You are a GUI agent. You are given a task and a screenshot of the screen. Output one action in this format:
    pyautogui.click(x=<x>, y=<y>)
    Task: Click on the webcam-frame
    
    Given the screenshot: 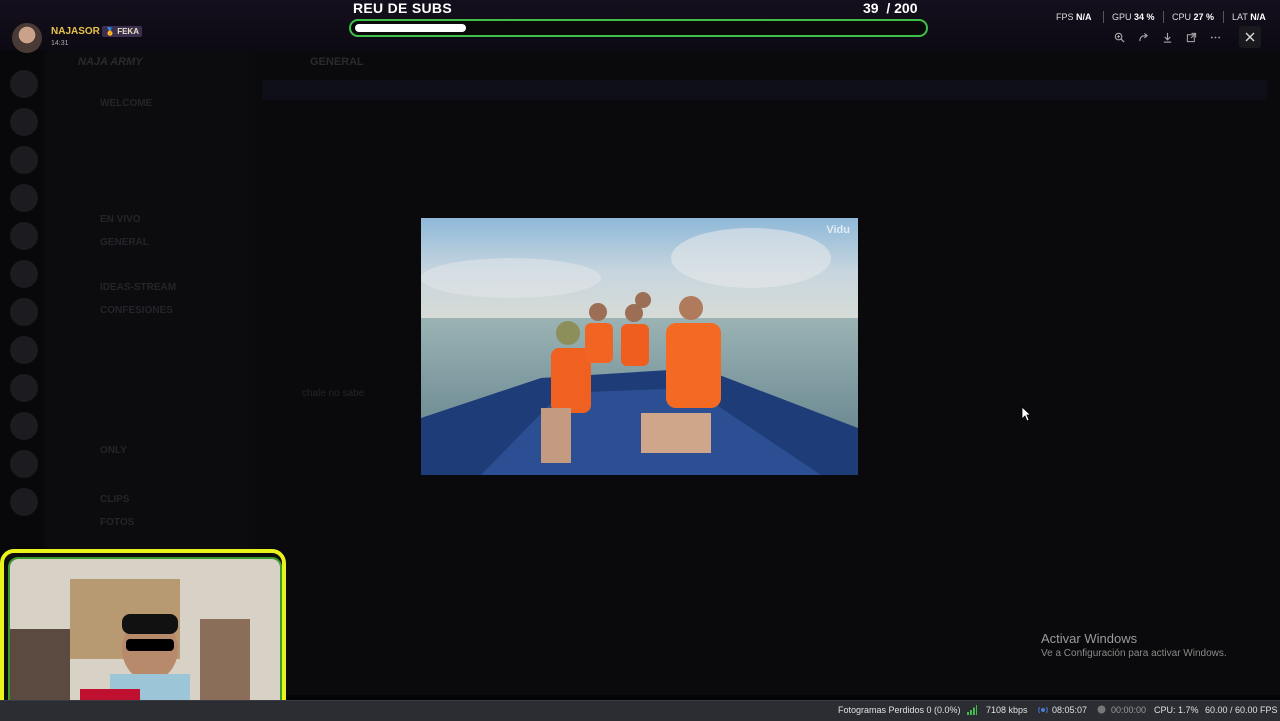 What is the action you would take?
    pyautogui.click(x=143, y=634)
    